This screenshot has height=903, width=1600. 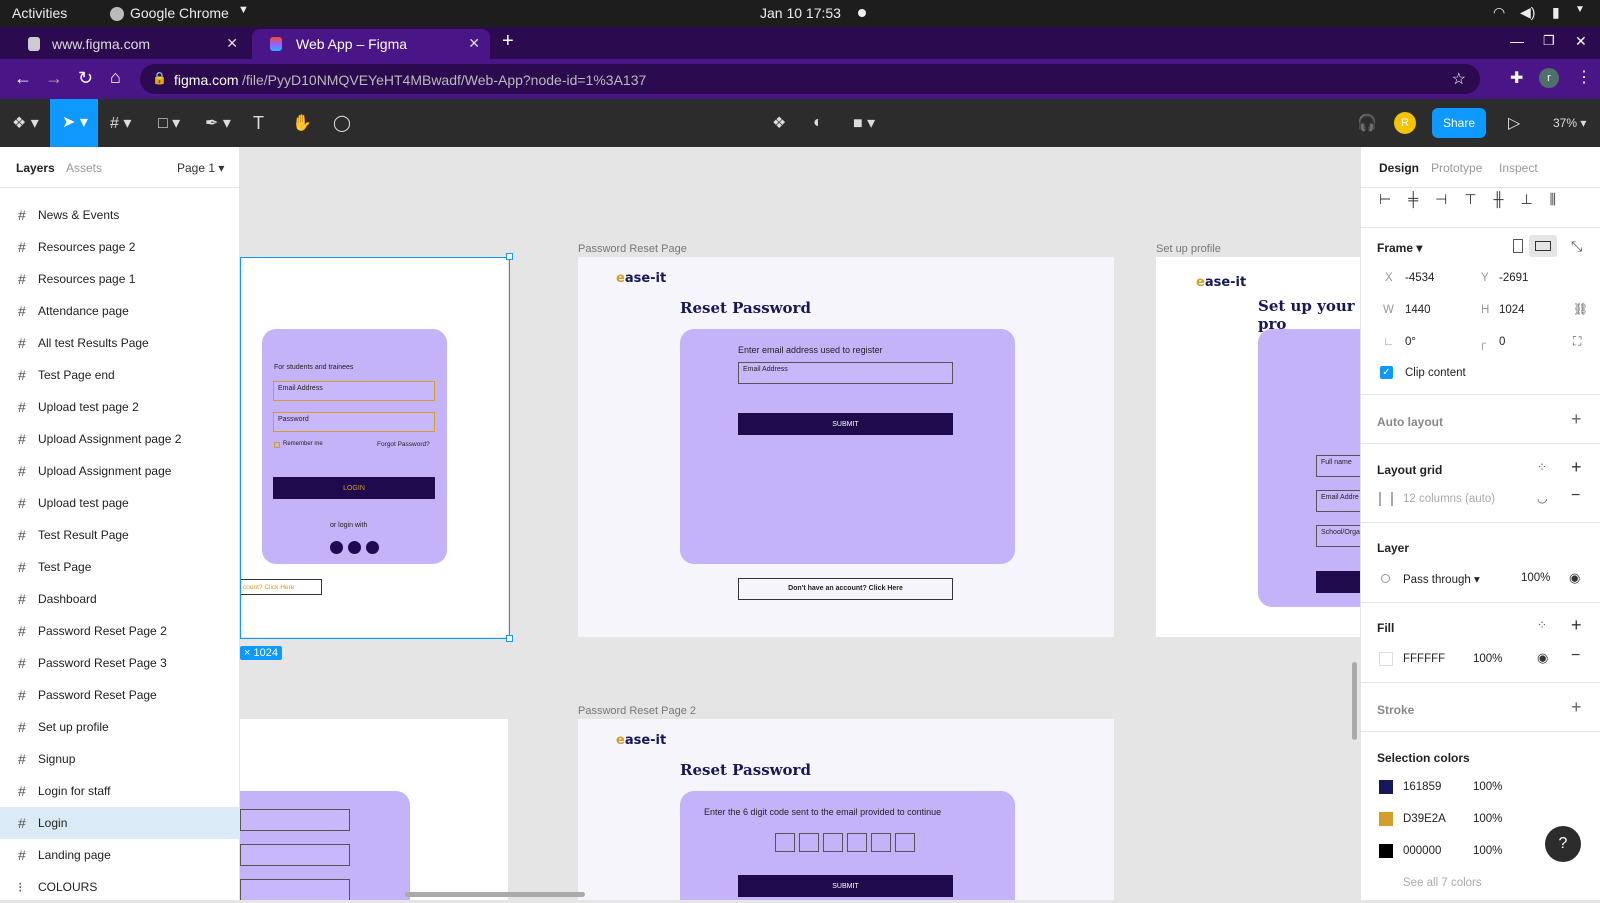 What do you see at coordinates (128, 44) in the screenshot?
I see `tab-figma-home: www.figma.com ✕` at bounding box center [128, 44].